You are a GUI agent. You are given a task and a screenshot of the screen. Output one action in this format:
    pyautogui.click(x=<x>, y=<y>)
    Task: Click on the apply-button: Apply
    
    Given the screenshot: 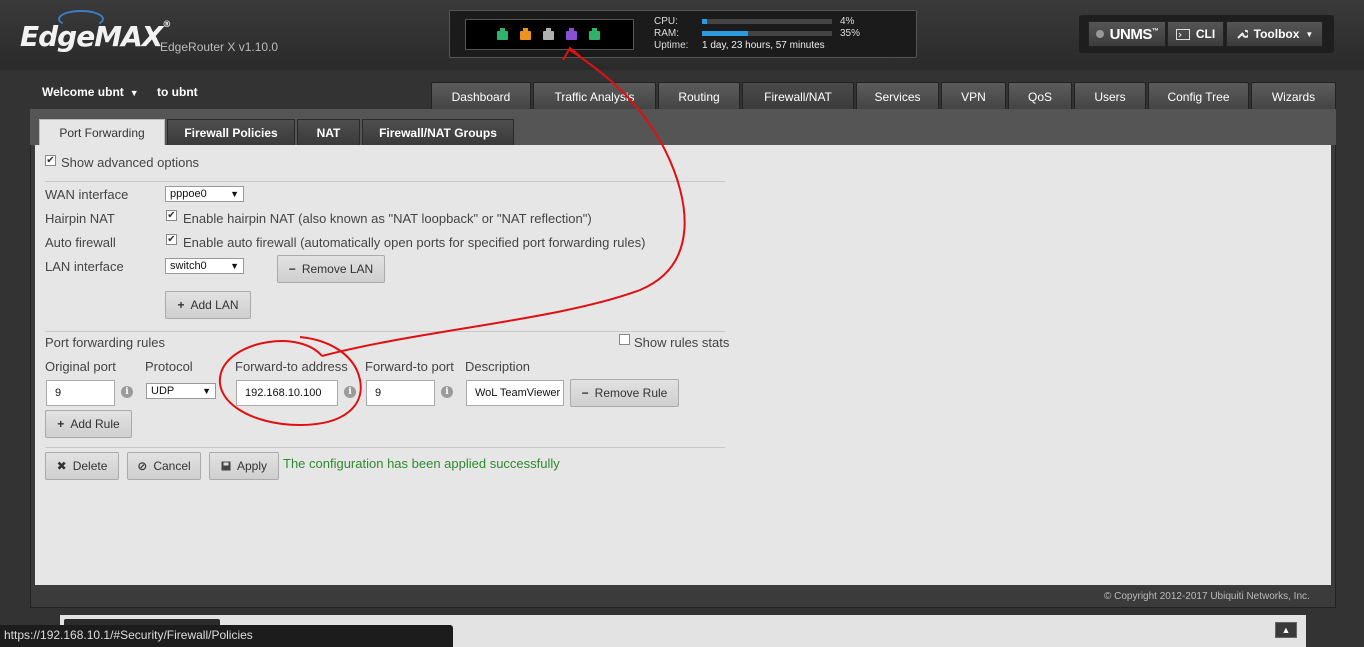 What is the action you would take?
    pyautogui.click(x=244, y=466)
    